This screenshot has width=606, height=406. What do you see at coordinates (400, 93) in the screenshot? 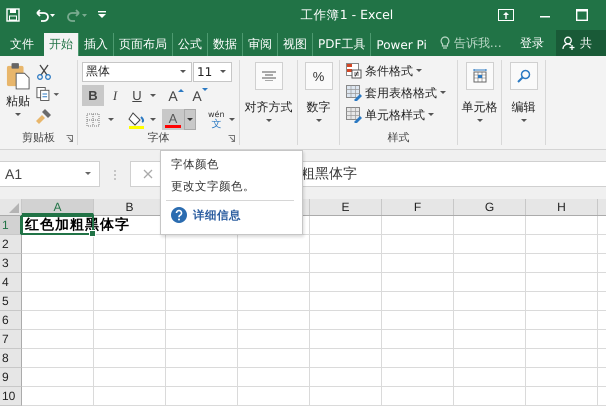
I see `styles-menu-button: 套用表格格式` at bounding box center [400, 93].